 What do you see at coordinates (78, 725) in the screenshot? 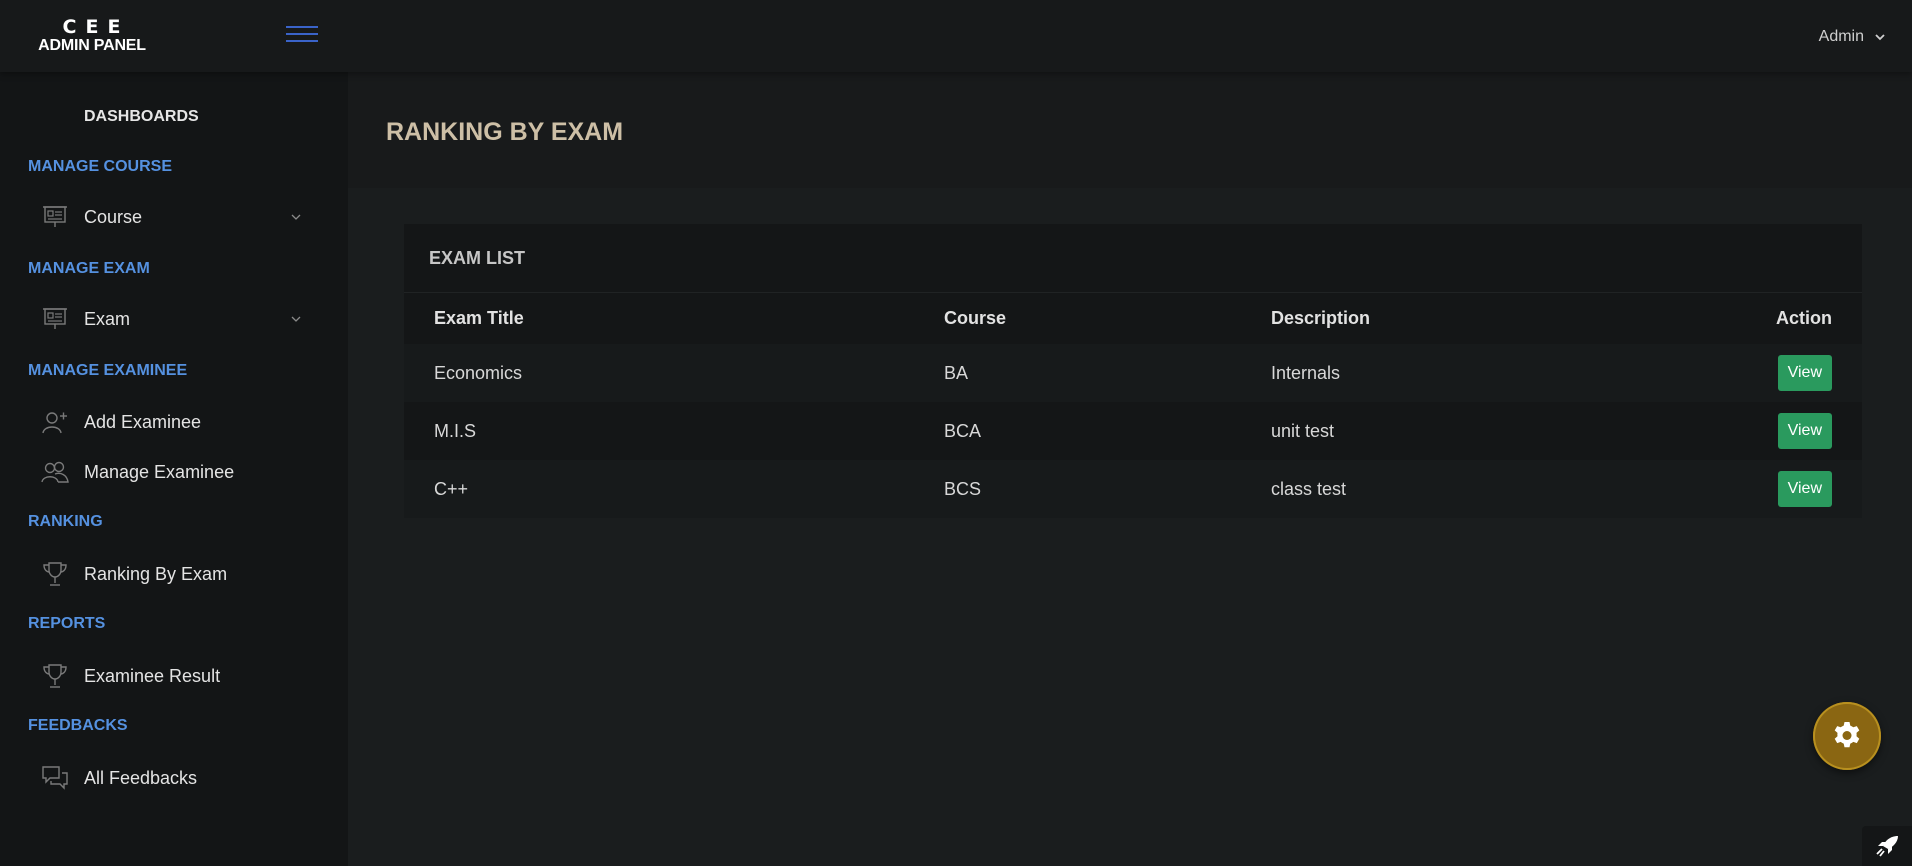
I see `section-feedbacks: FEEDBACKS` at bounding box center [78, 725].